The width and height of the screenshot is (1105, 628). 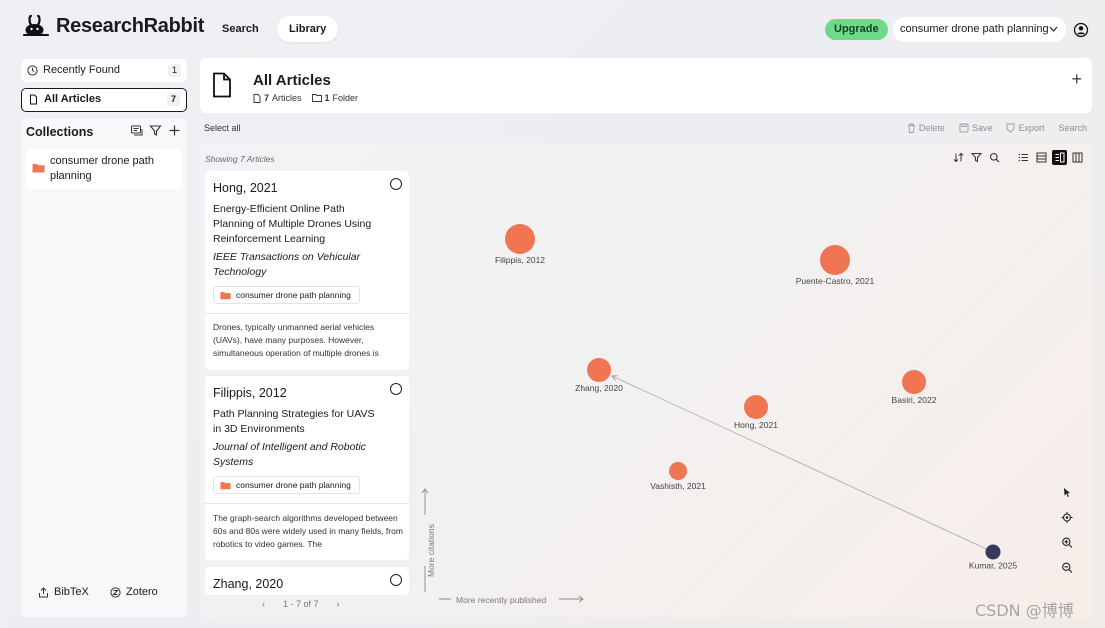 What do you see at coordinates (240, 29) in the screenshot?
I see `nav-search: Search` at bounding box center [240, 29].